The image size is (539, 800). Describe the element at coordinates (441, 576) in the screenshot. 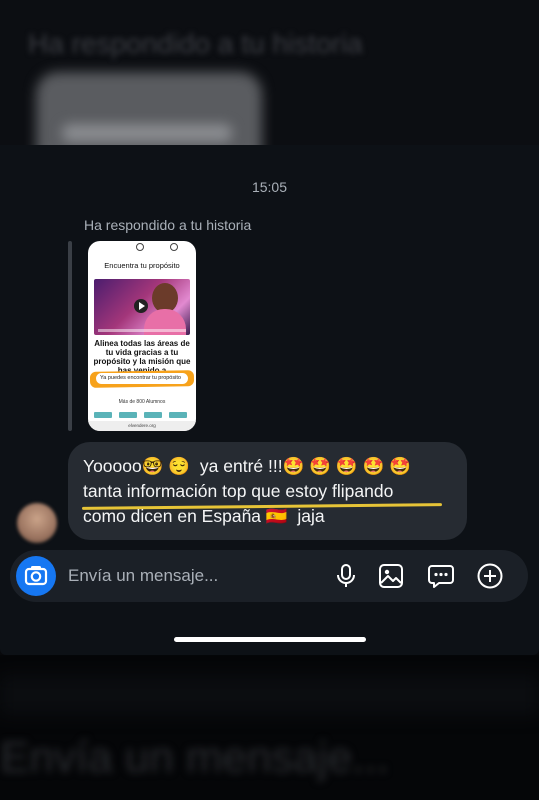

I see `sticker-chat-icon` at that location.